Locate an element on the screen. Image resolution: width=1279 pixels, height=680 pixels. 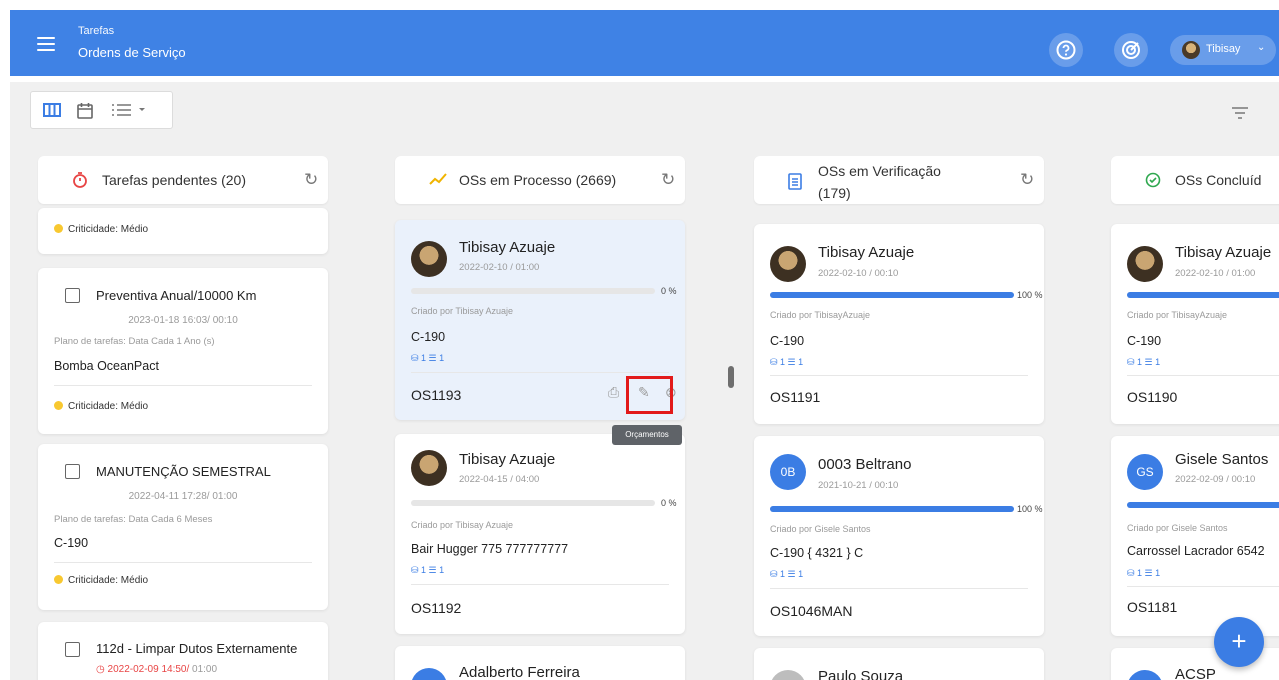
order-number: OS1191 is located at coordinates (795, 397).